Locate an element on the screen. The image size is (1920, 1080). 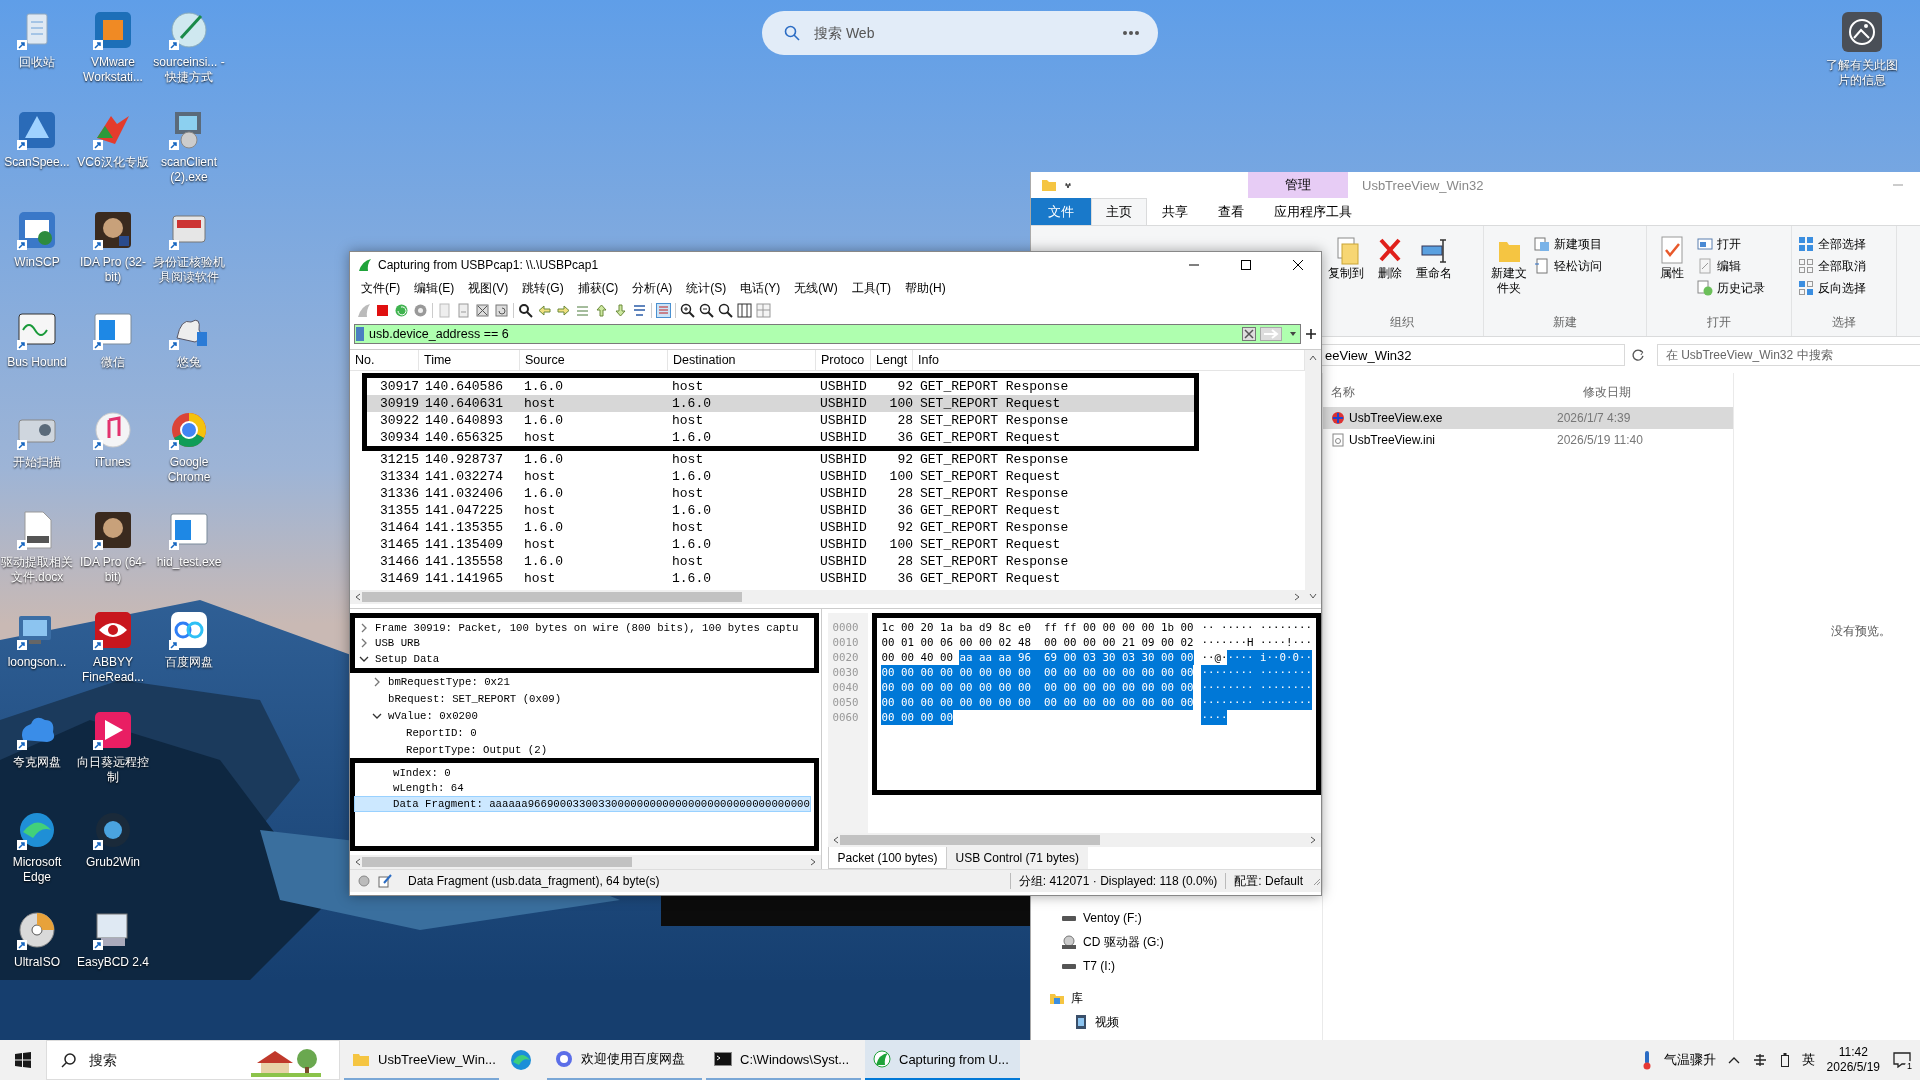
tree-item: Frame 30919: Packet, 100 bytes on wire (800 bits), 100 bytes captu is located at coordinates (577, 627).